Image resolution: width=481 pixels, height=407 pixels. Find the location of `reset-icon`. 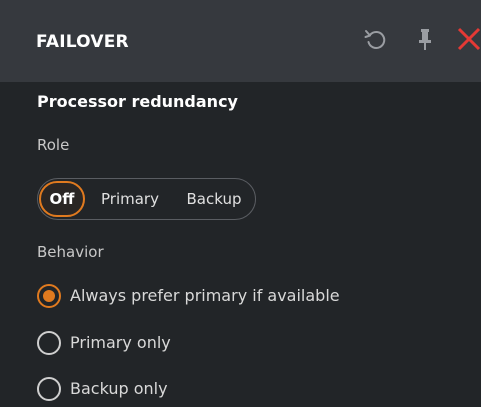

reset-icon is located at coordinates (375, 39).